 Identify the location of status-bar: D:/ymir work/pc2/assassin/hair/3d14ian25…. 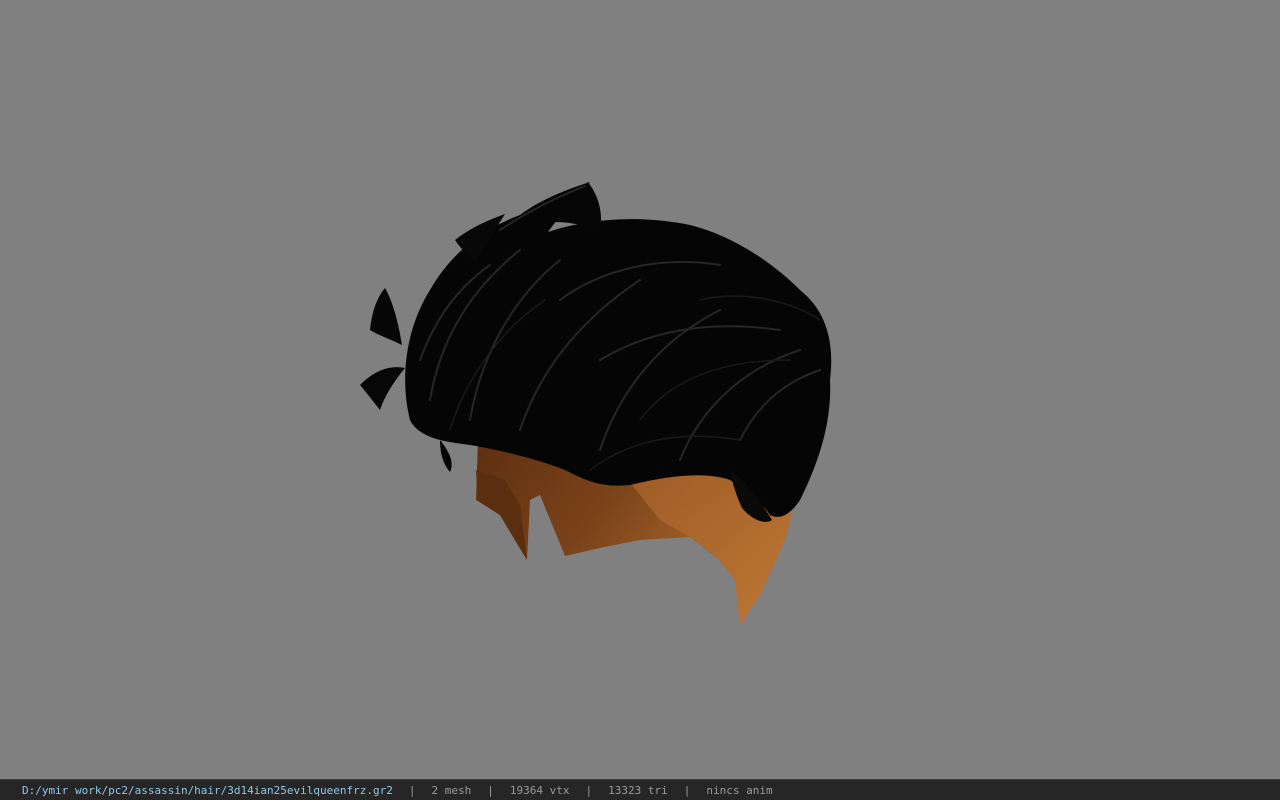
(640, 789).